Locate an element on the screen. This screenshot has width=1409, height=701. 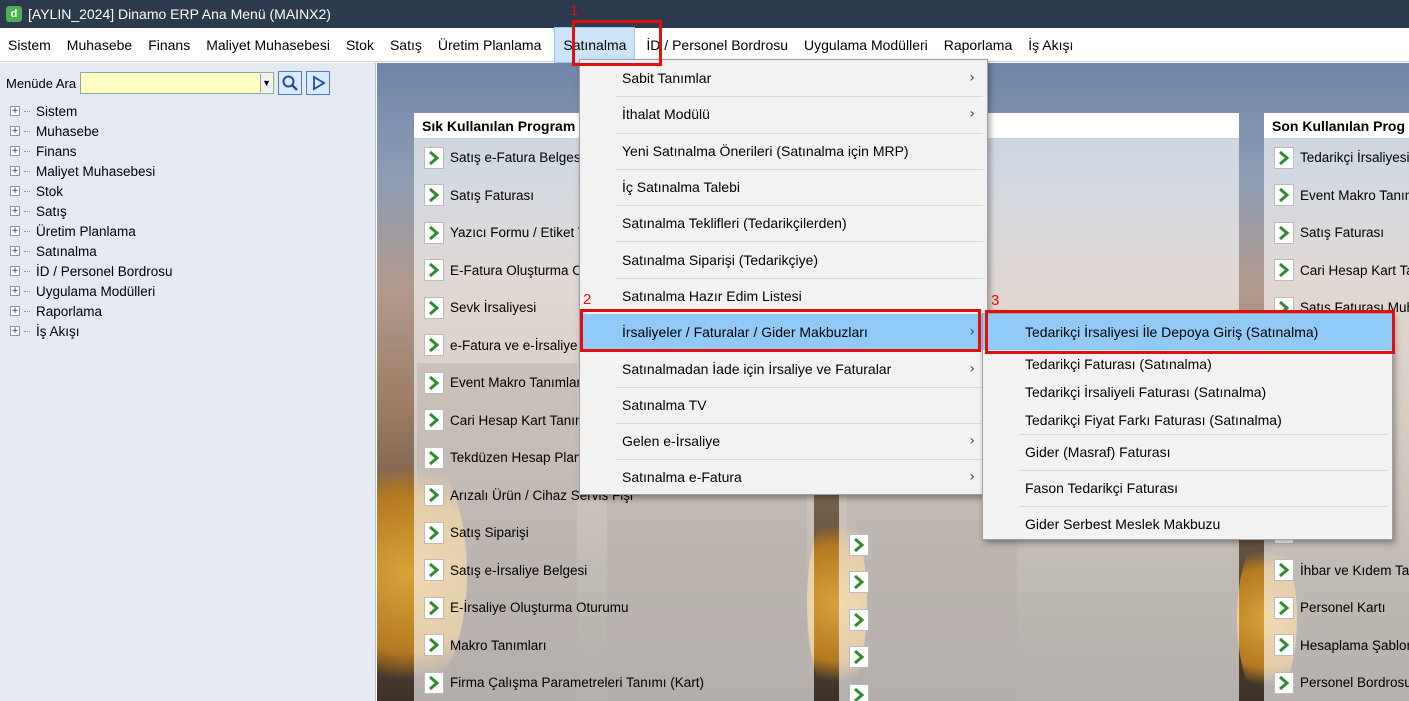
recent-program-item: Tedarikçi İrsaliyesi is located at coordinates (1336, 158).